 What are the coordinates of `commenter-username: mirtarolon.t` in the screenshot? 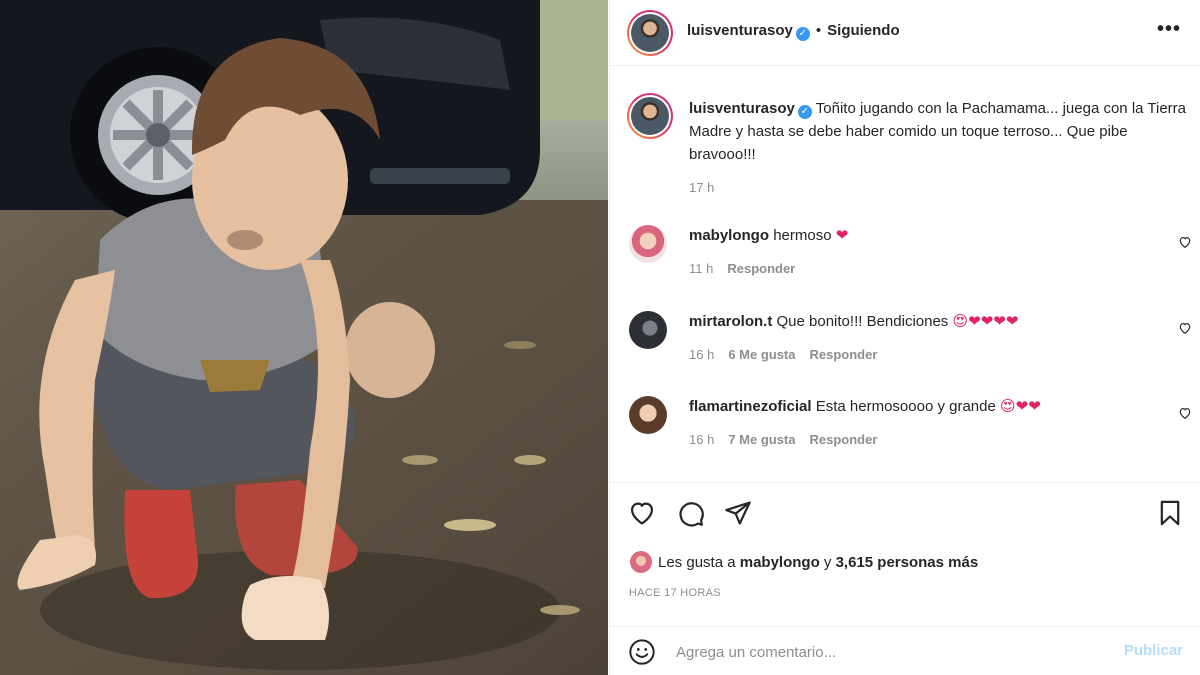 It's located at (730, 321).